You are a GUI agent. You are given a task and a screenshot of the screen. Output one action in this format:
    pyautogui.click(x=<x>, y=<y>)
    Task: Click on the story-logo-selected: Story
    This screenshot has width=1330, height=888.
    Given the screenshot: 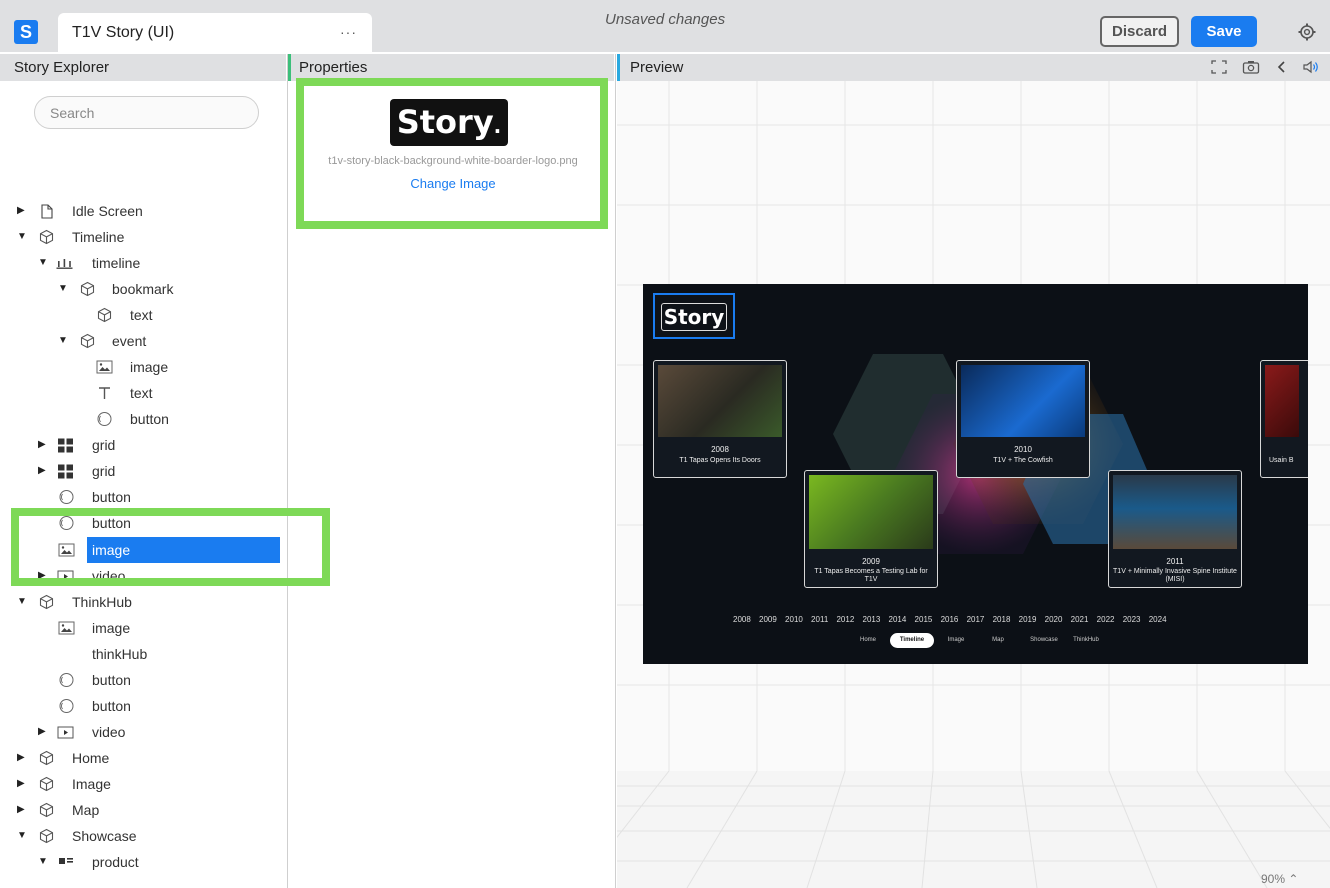 What is the action you would take?
    pyautogui.click(x=694, y=316)
    